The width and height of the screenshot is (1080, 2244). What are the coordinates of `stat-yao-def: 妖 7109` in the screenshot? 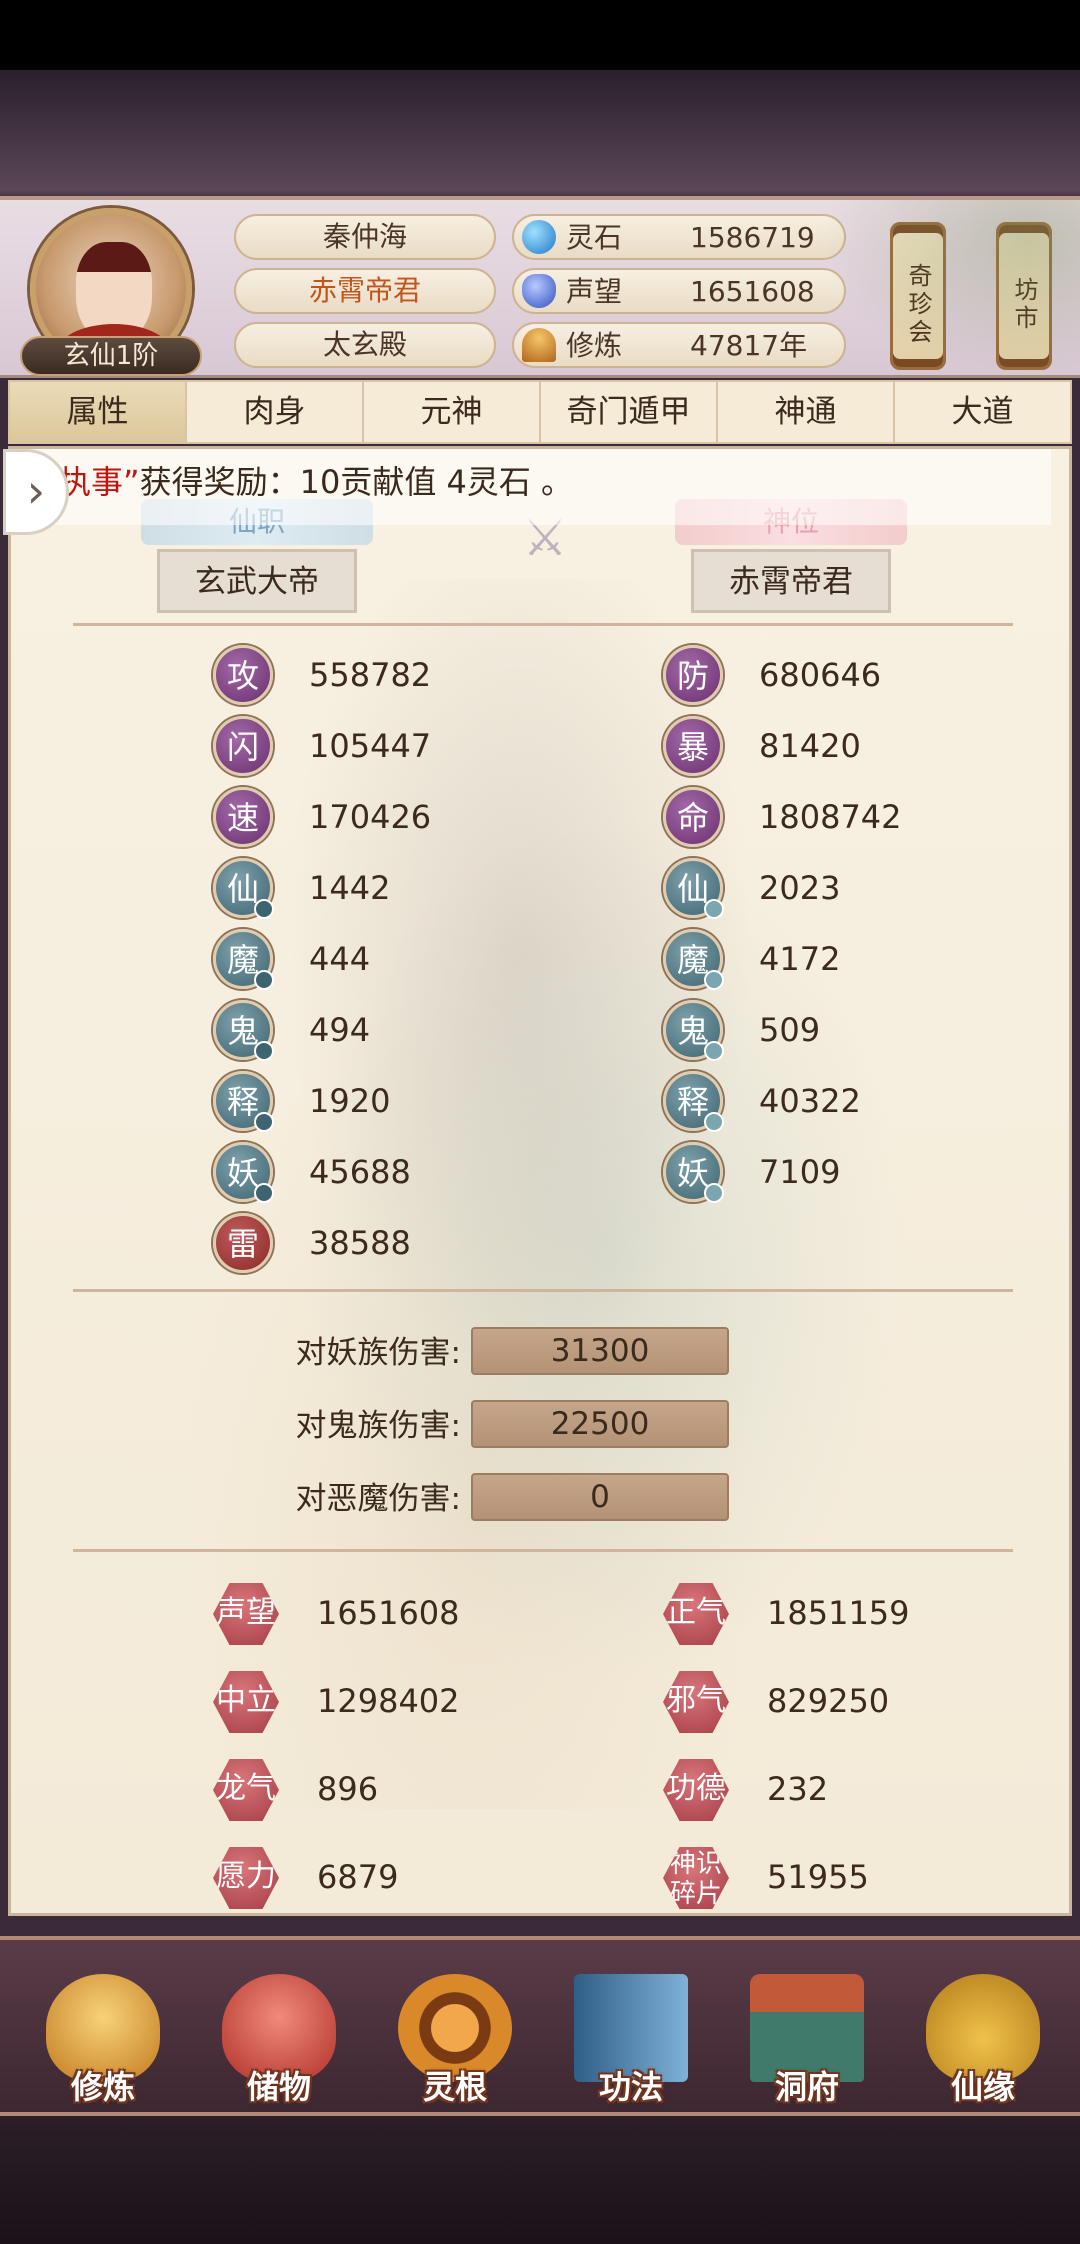 It's located at (843, 1173).